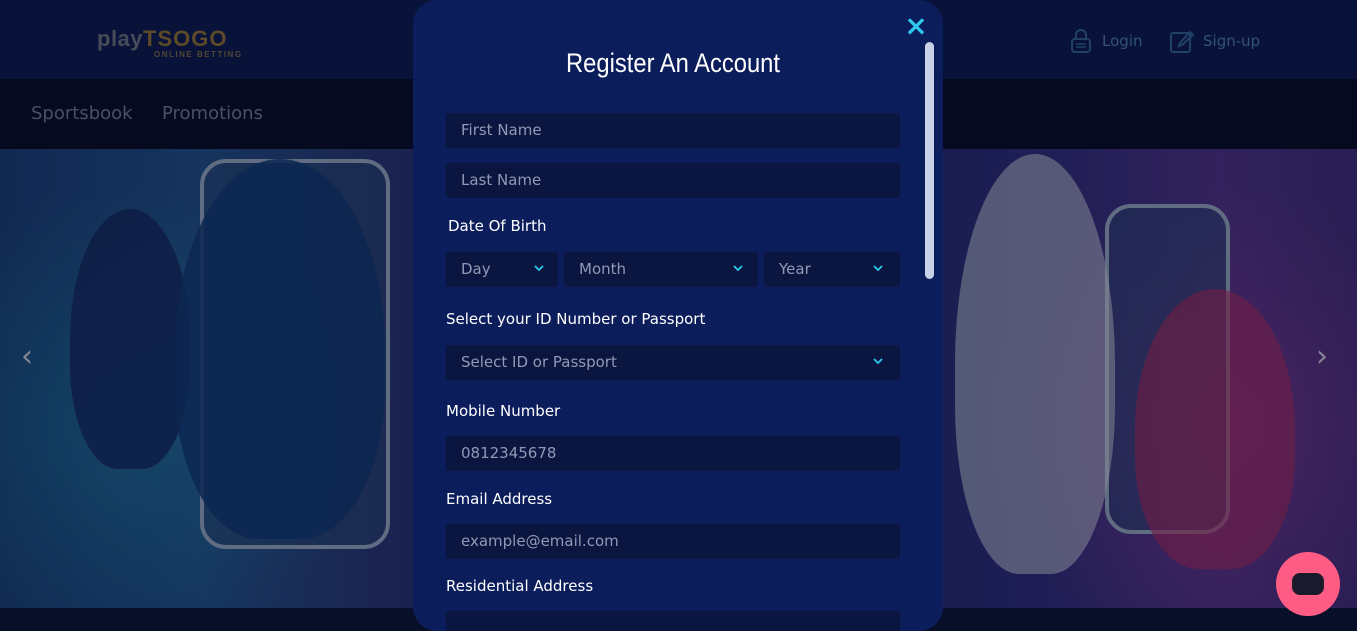 The height and width of the screenshot is (631, 1357). What do you see at coordinates (673, 621) in the screenshot?
I see `address-input` at bounding box center [673, 621].